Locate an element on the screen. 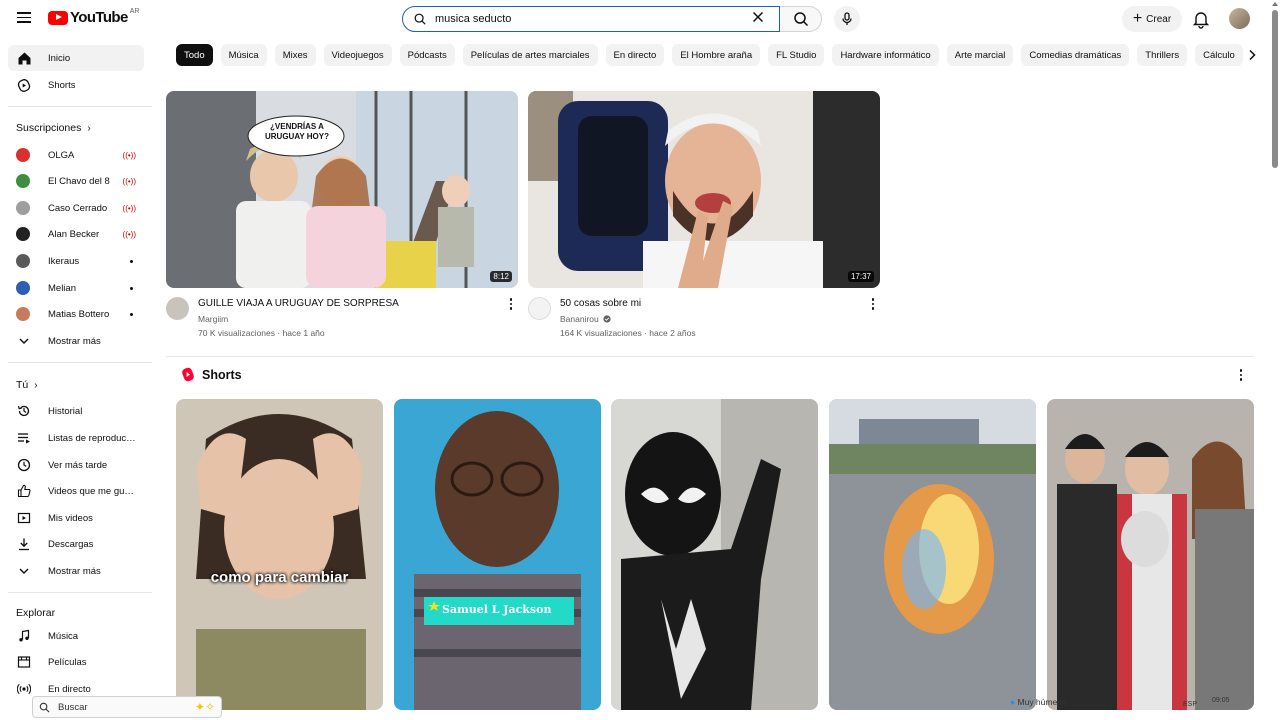 The width and height of the screenshot is (1280, 720). shorts-menu-button is located at coordinates (1241, 375).